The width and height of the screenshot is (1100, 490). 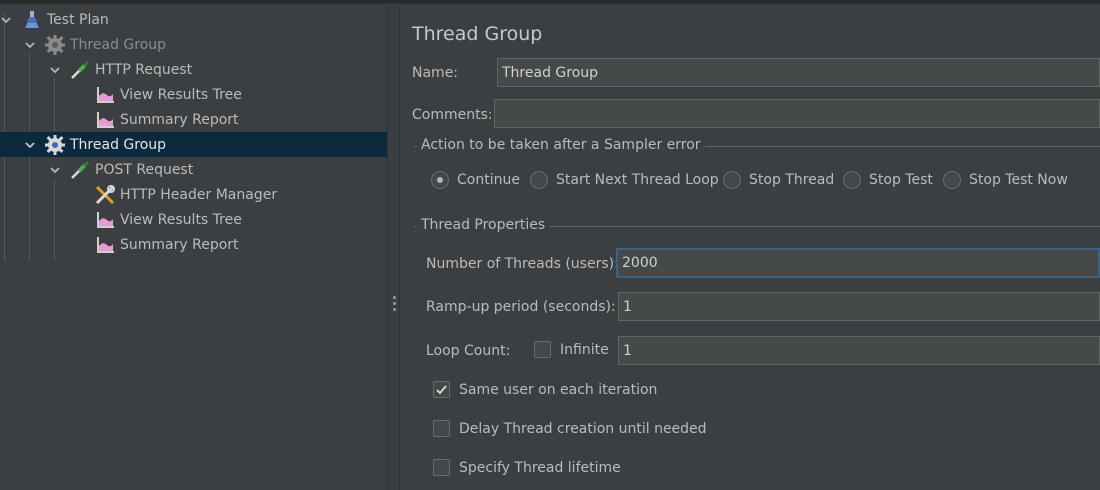 I want to click on infinite-checkbox: Infinite, so click(x=571, y=349).